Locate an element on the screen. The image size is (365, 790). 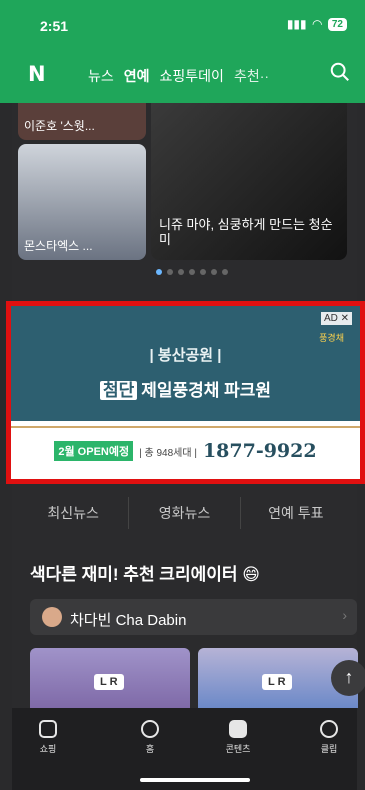
contents-icon is located at coordinates (238, 729).